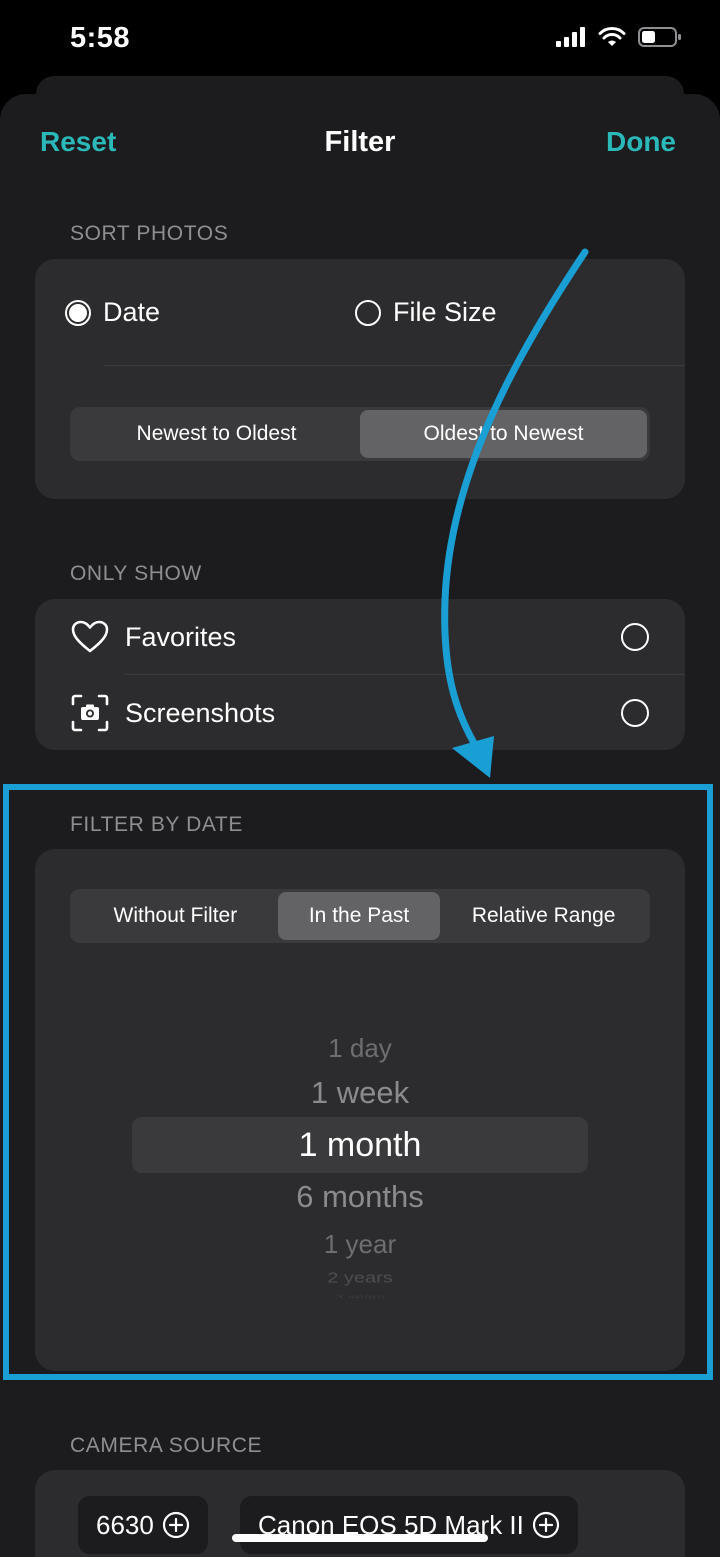 The width and height of the screenshot is (720, 1557). What do you see at coordinates (132, 312) in the screenshot?
I see `sort-option-label: Date` at bounding box center [132, 312].